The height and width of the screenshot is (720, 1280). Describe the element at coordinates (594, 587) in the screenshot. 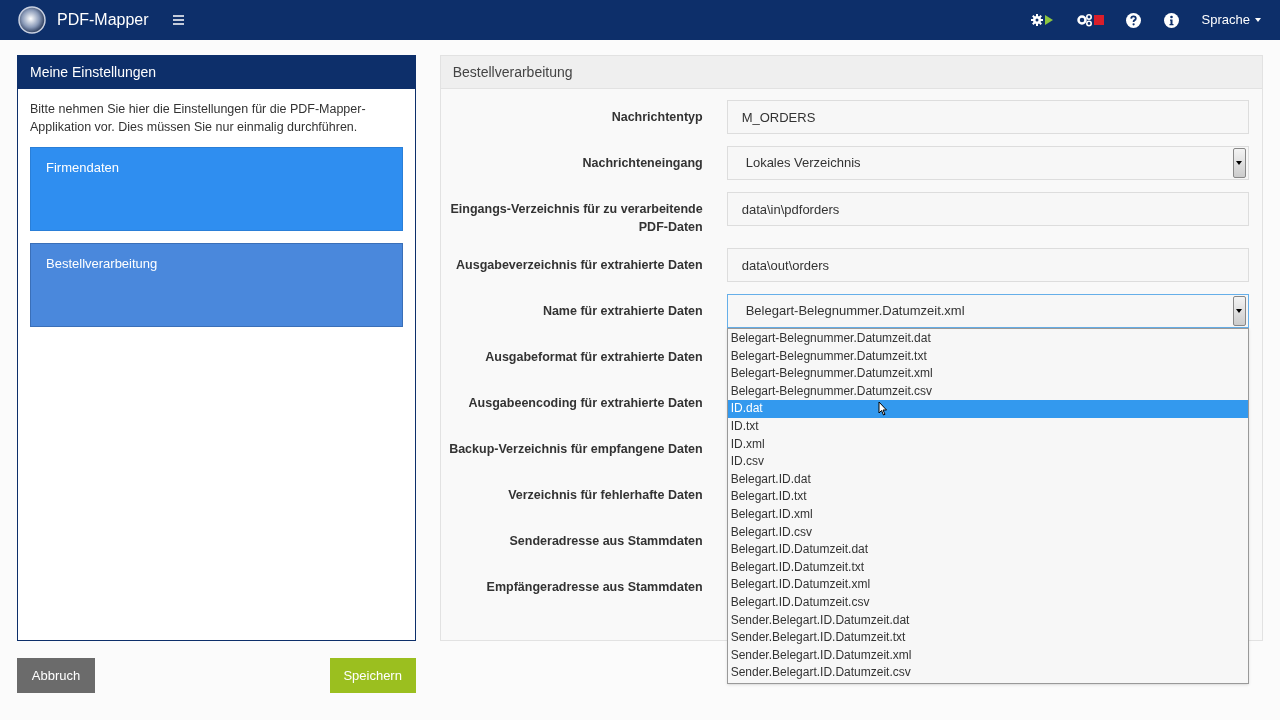

I see `field-label: Empfängeradresse aus Stammdaten` at that location.